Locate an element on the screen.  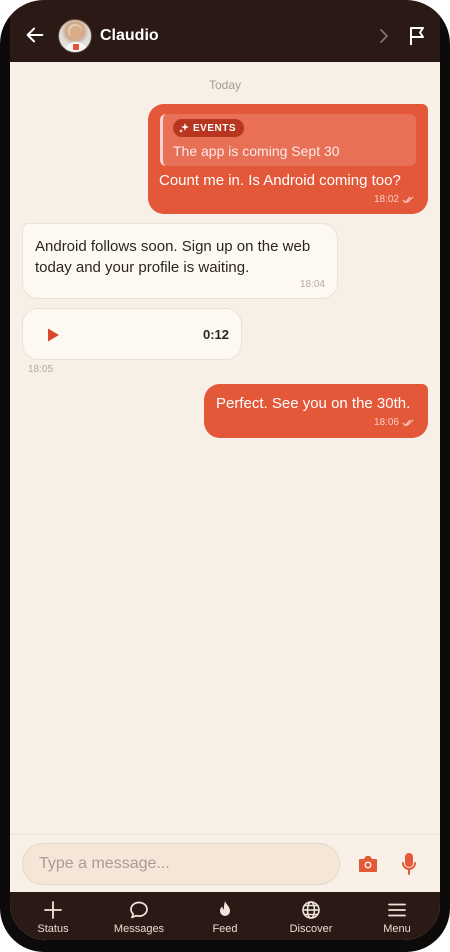
avatar is located at coordinates (75, 36).